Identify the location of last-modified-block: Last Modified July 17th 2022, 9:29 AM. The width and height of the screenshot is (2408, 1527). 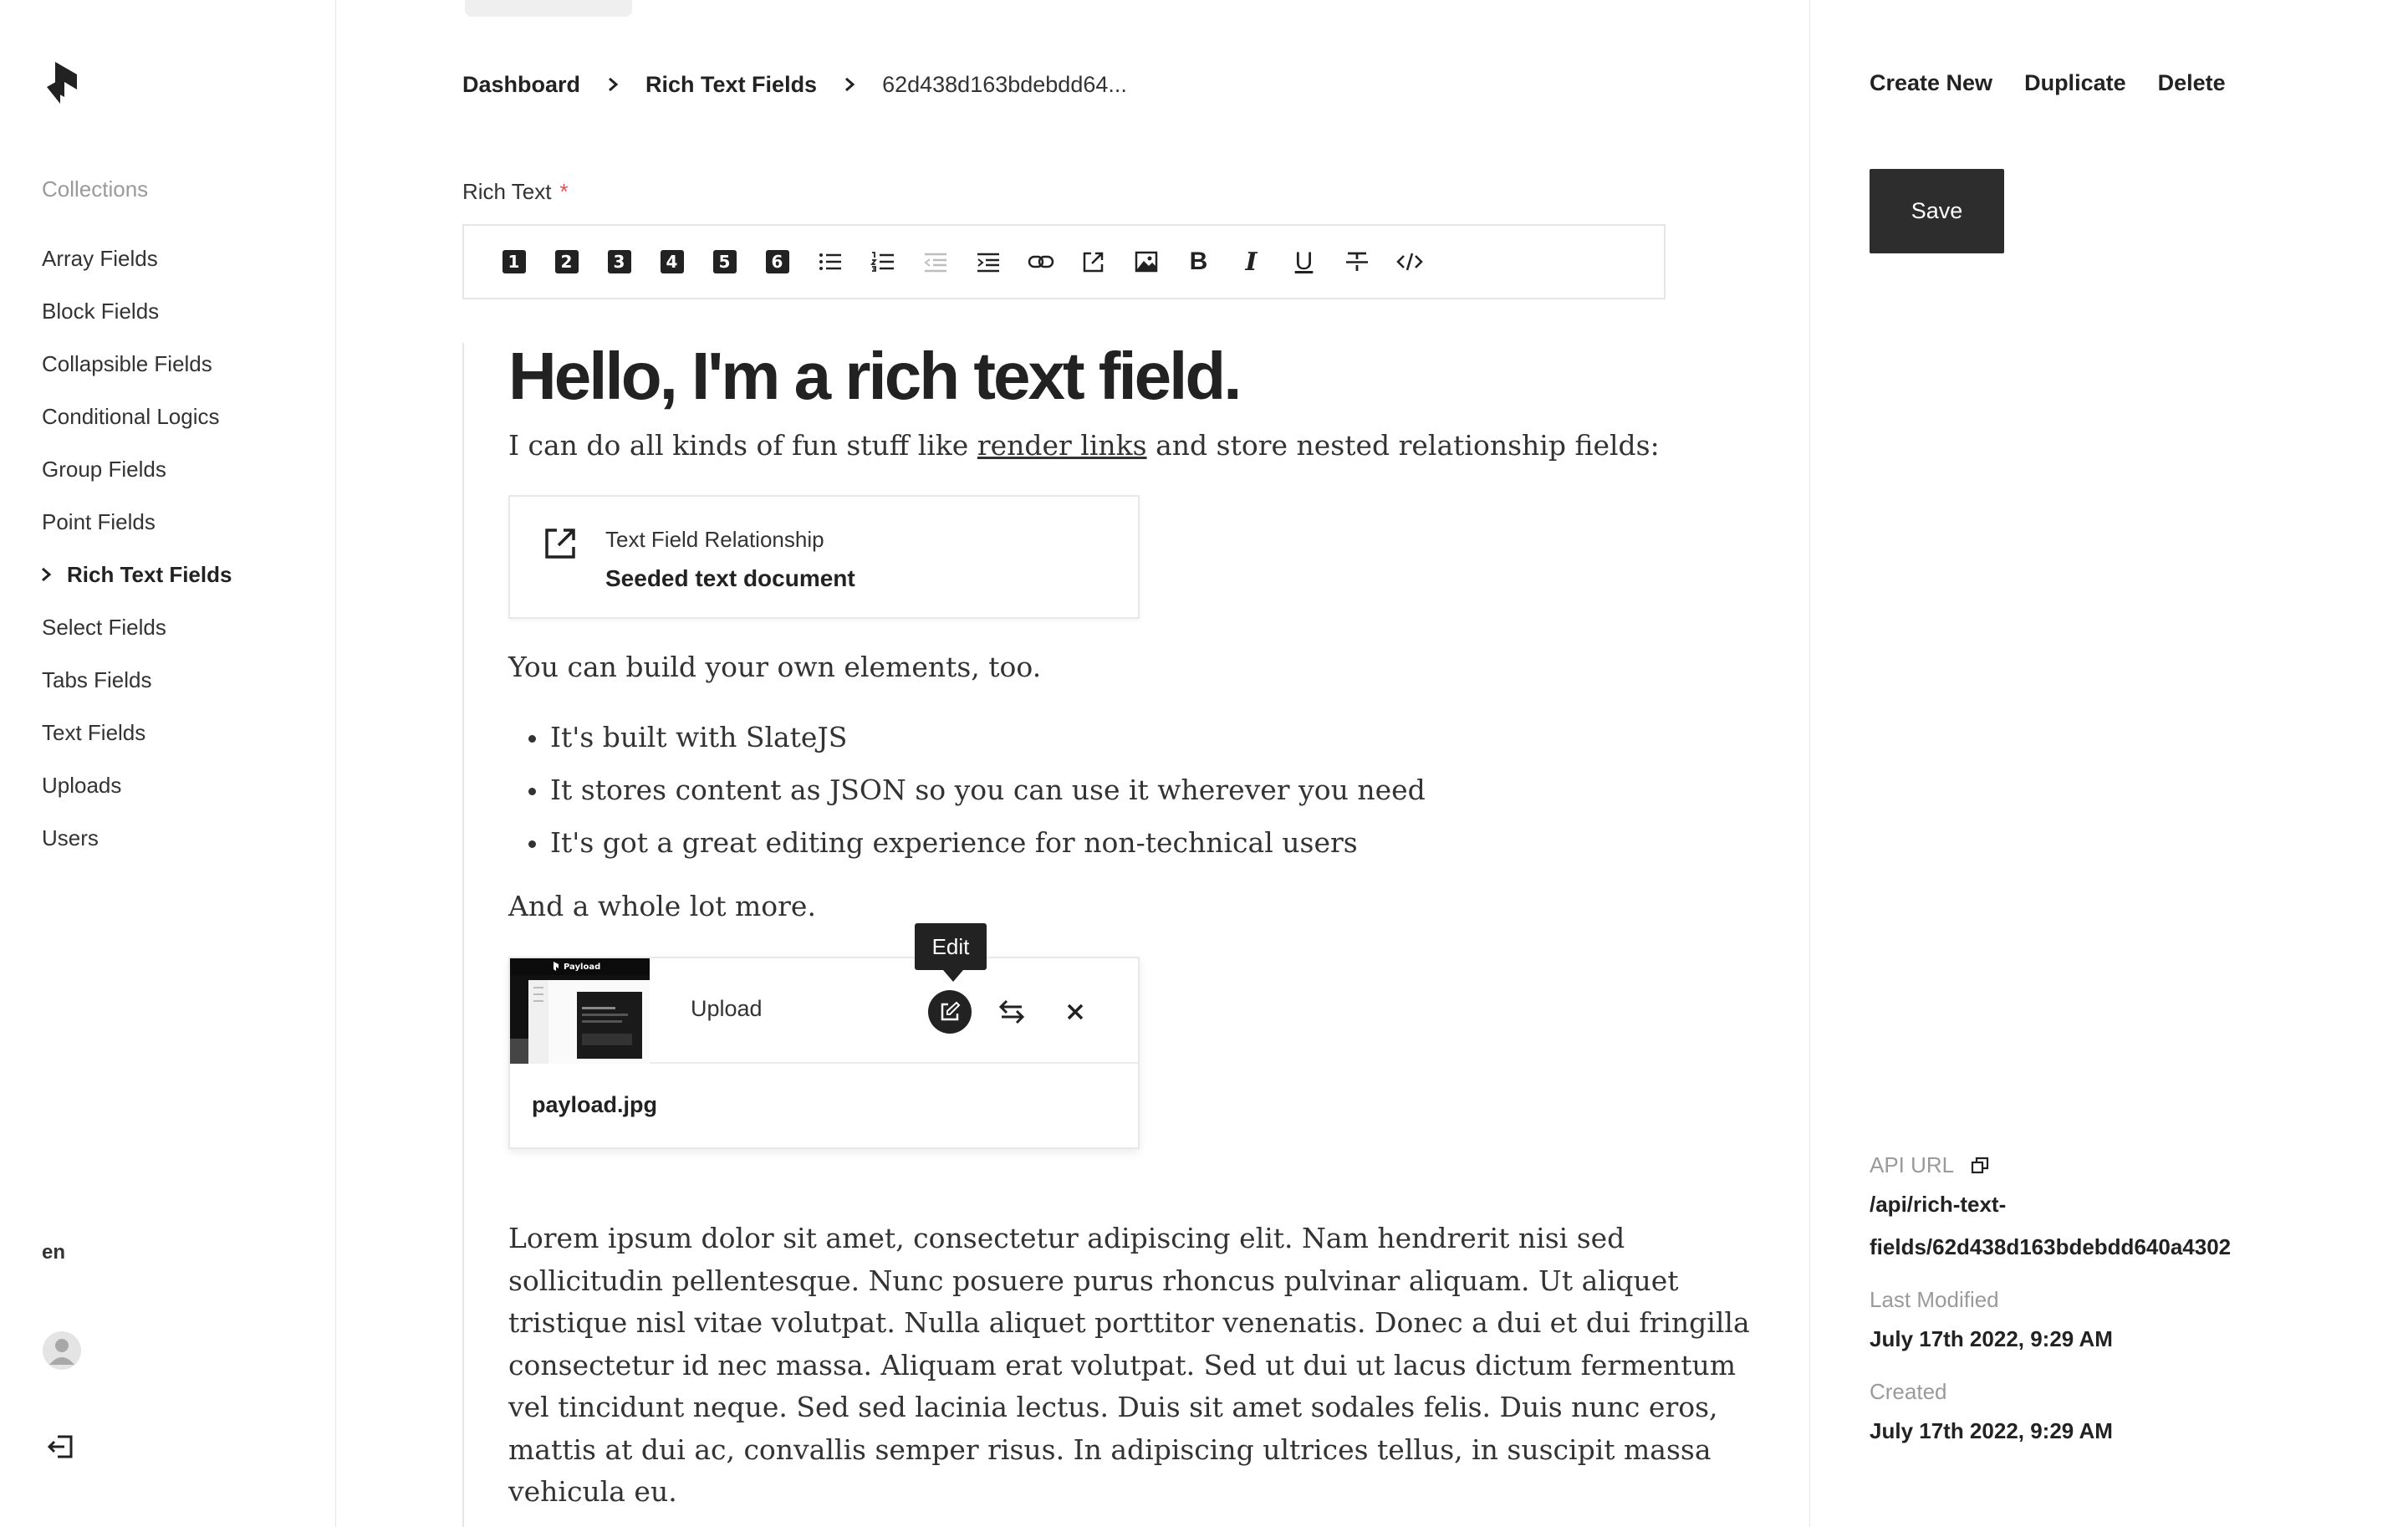
(2050, 1324).